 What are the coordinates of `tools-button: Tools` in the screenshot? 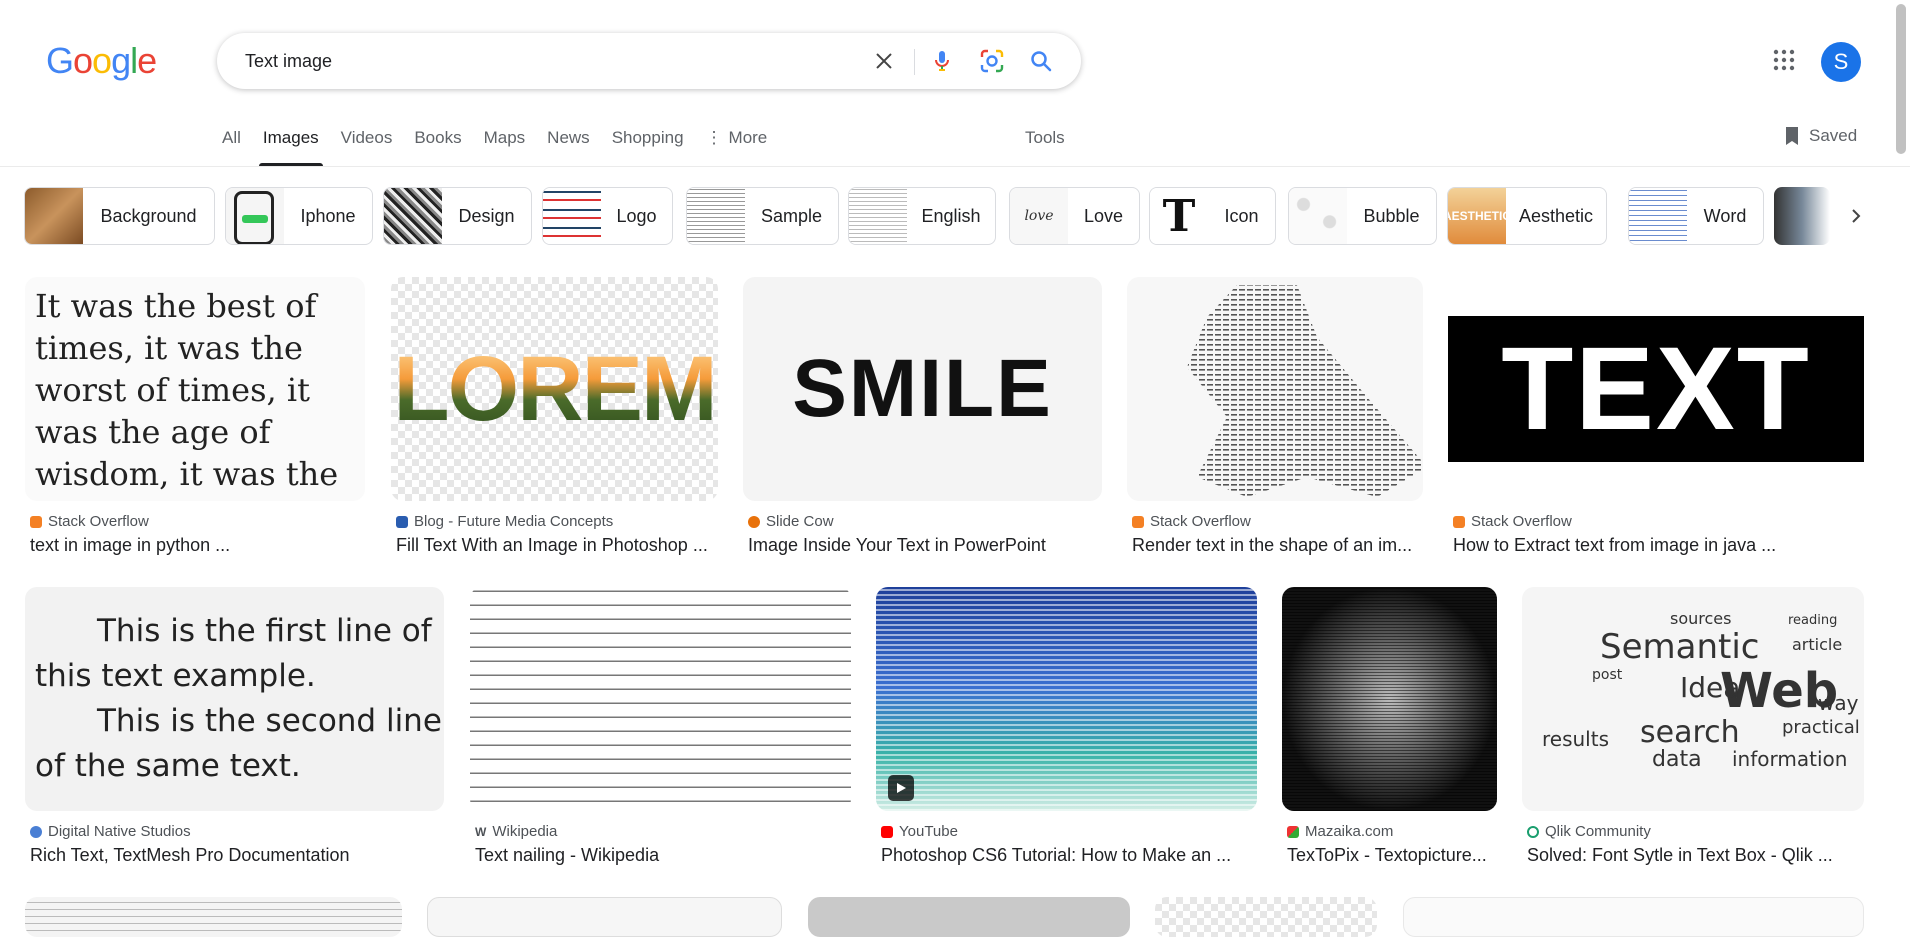 It's located at (1045, 138).